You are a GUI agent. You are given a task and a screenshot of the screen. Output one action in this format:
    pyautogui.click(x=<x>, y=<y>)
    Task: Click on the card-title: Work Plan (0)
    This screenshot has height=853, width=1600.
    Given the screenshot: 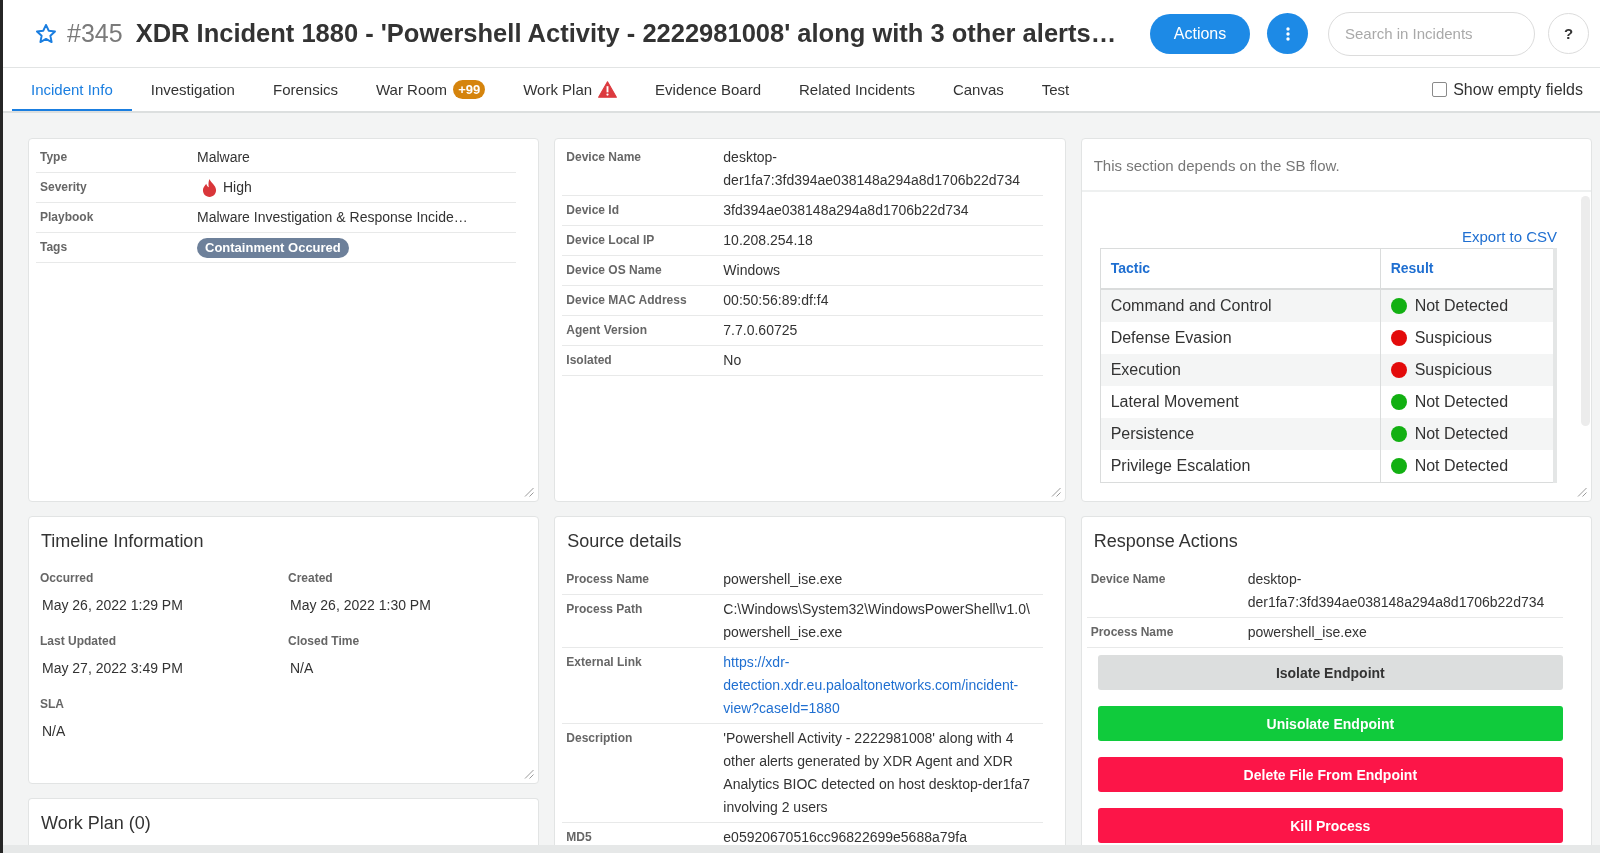 What is the action you would take?
    pyautogui.click(x=96, y=823)
    